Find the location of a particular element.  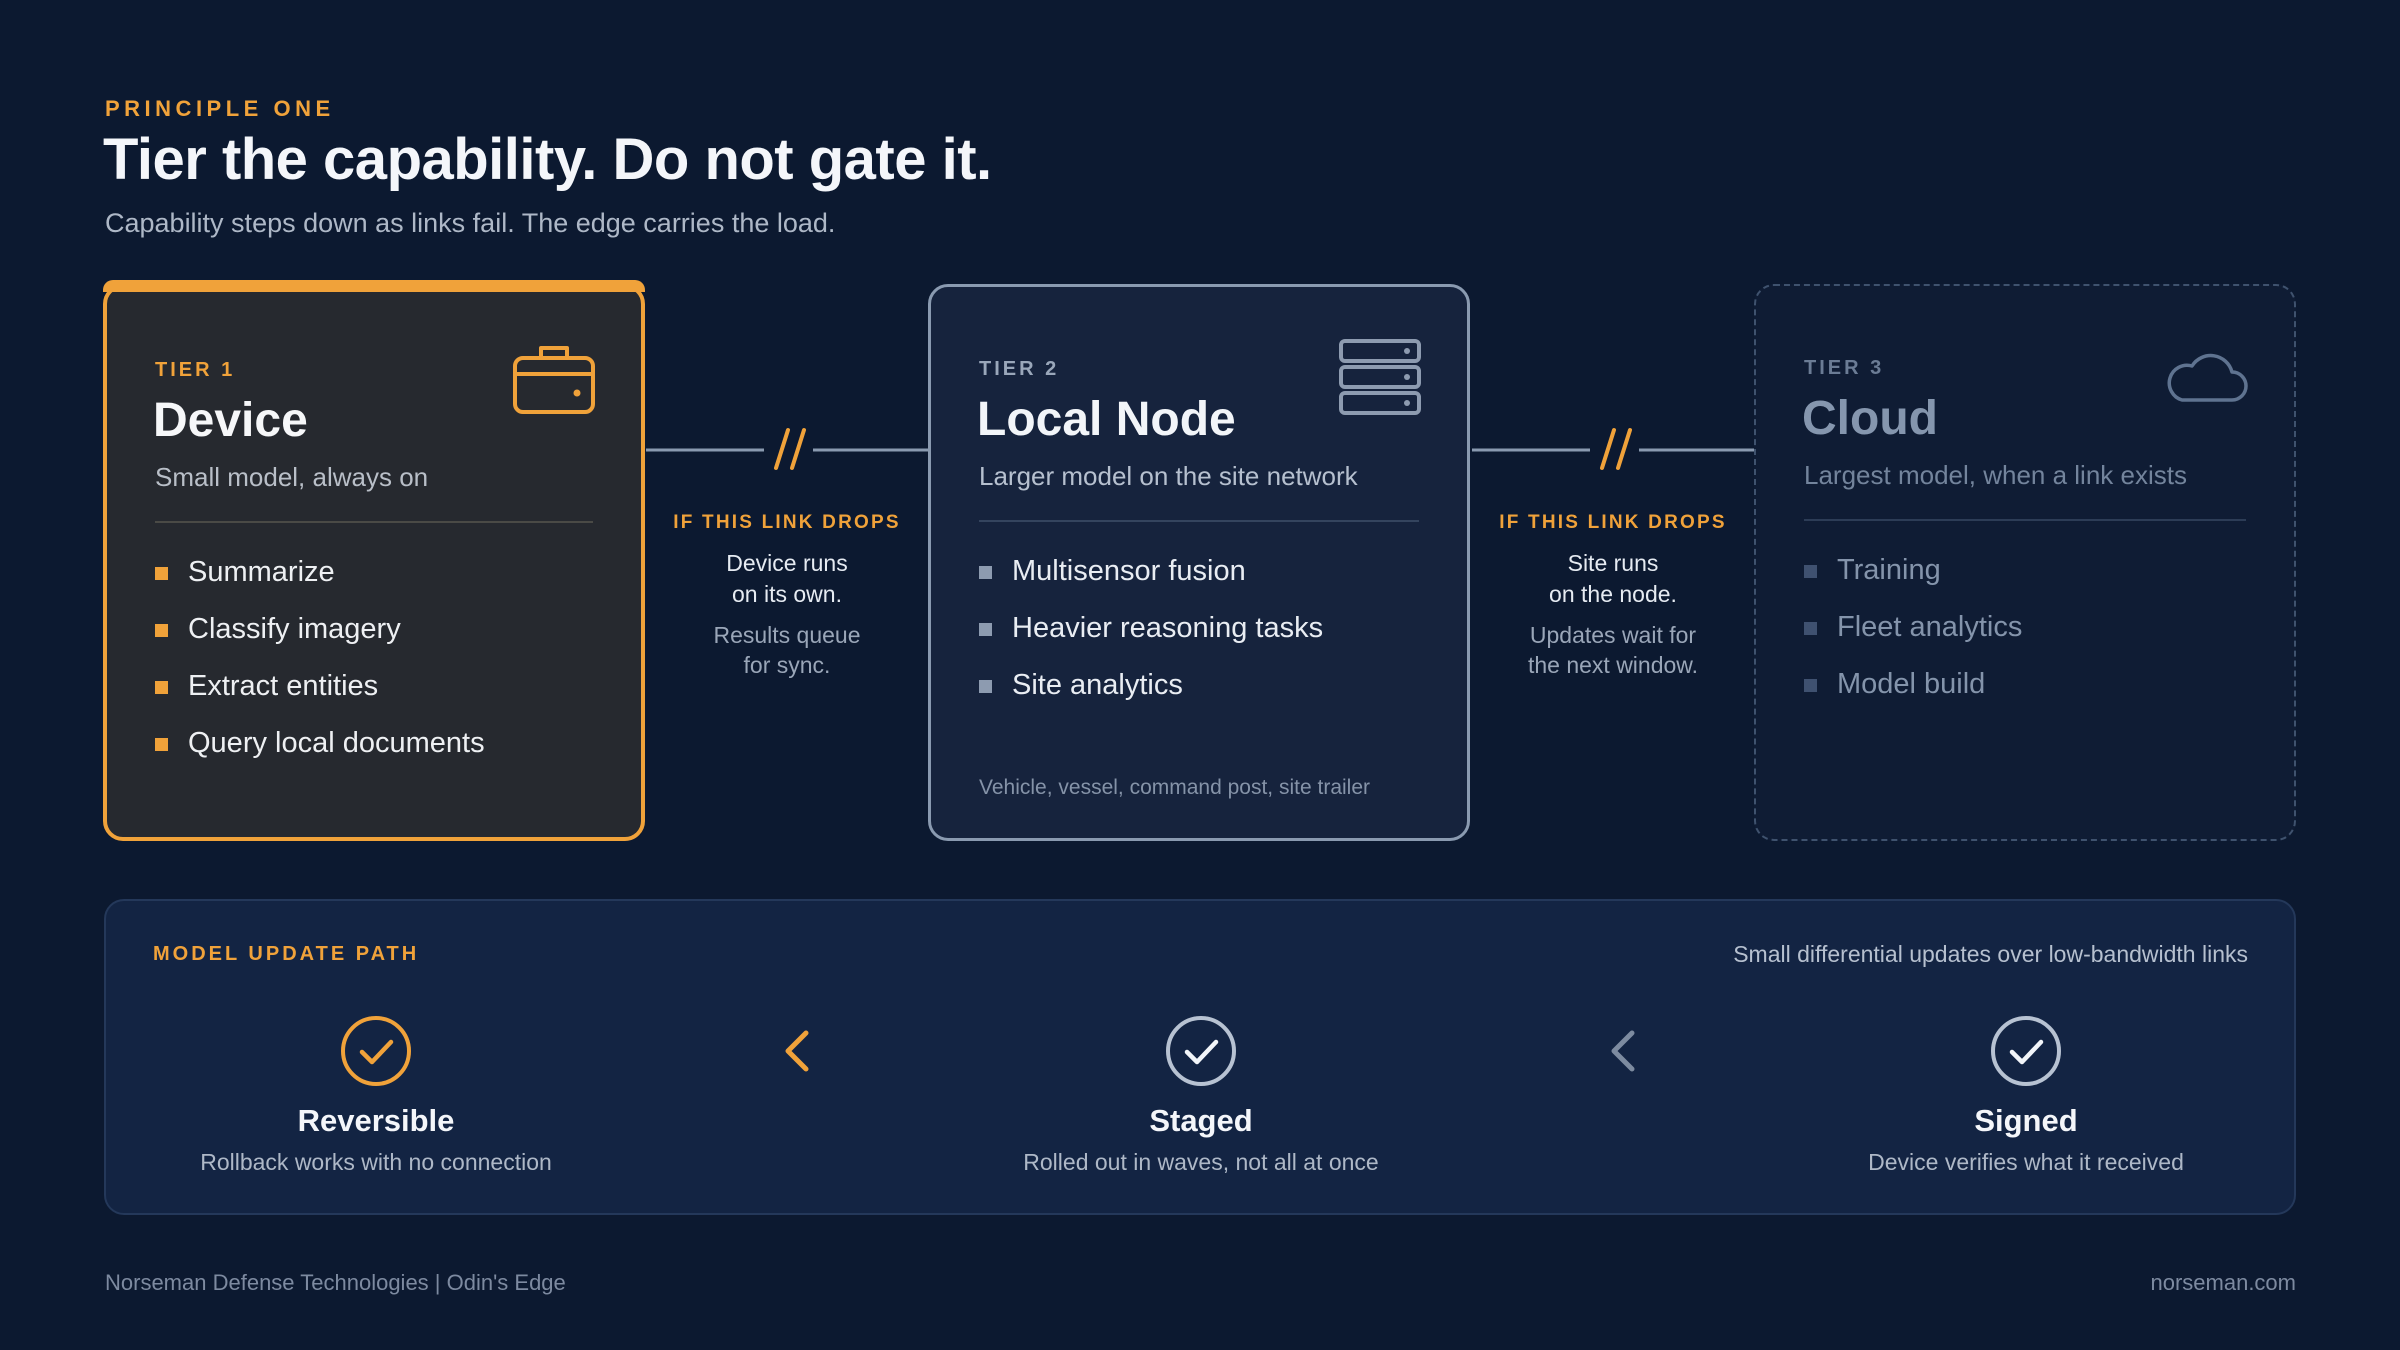

list-item: Training is located at coordinates (1913, 578).